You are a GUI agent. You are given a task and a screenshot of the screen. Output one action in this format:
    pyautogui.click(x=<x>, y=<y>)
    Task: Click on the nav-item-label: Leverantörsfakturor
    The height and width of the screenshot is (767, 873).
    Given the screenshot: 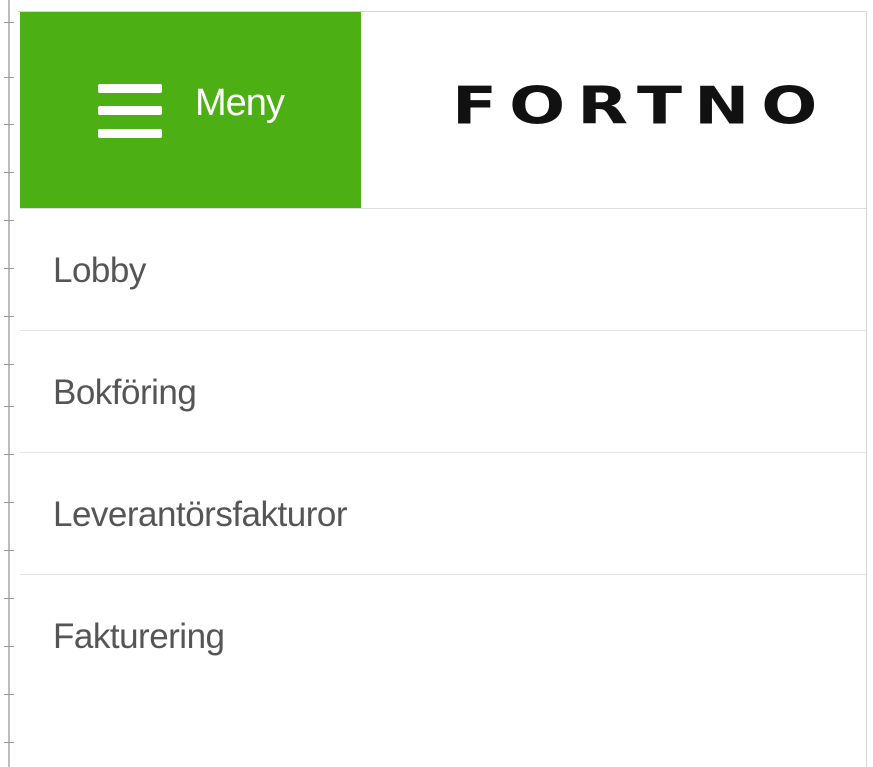 What is the action you would take?
    pyautogui.click(x=200, y=514)
    